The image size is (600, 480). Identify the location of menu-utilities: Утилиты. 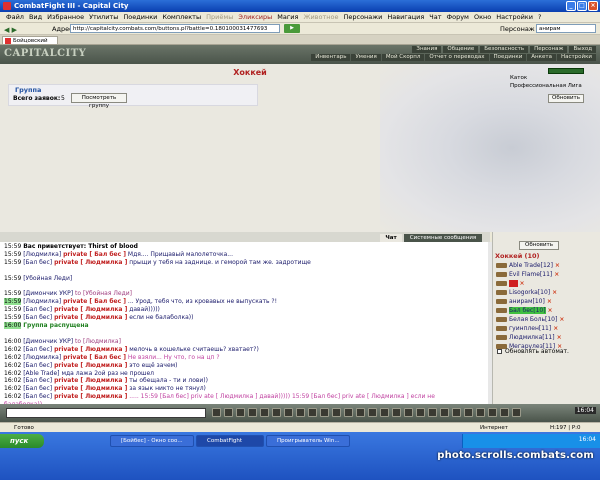
(103, 17).